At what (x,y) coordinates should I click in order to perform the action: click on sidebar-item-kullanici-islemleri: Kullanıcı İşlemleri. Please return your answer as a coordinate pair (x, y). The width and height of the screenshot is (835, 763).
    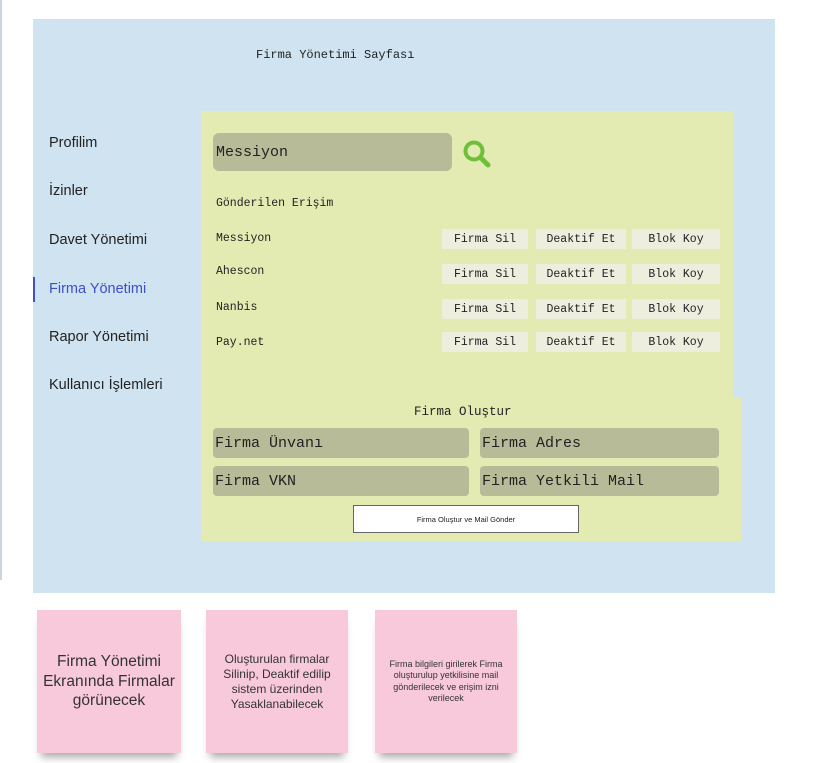
    Looking at the image, I should click on (106, 385).